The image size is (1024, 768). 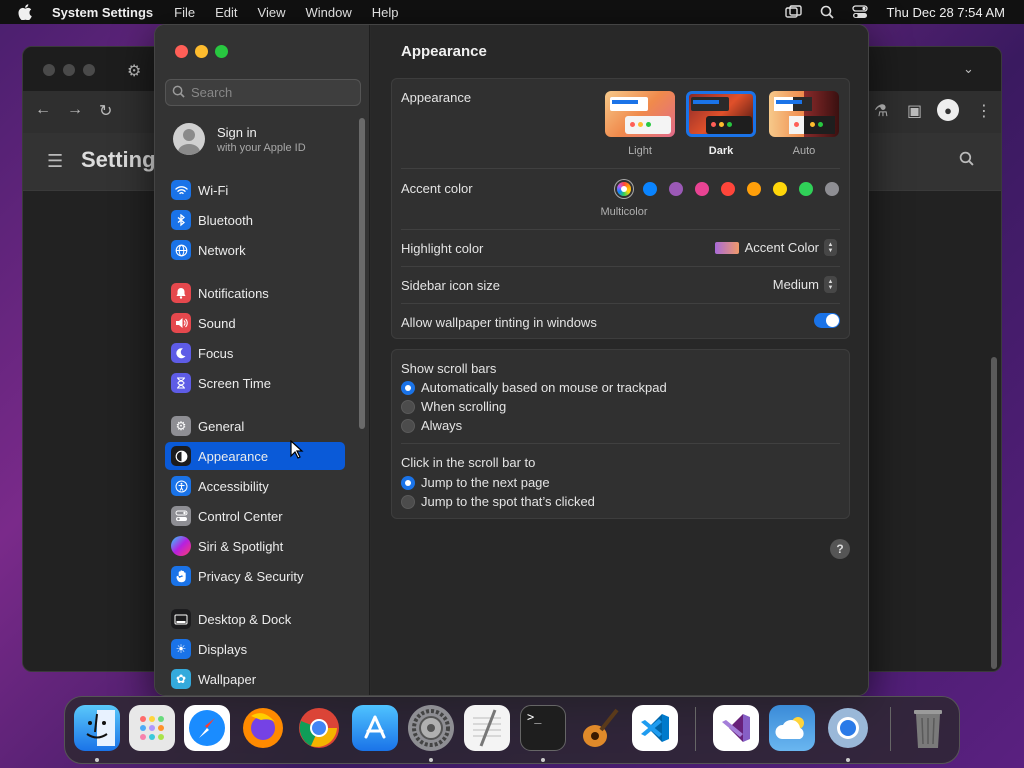 What do you see at coordinates (102, 12) in the screenshot?
I see `app-name-menu: System Settings` at bounding box center [102, 12].